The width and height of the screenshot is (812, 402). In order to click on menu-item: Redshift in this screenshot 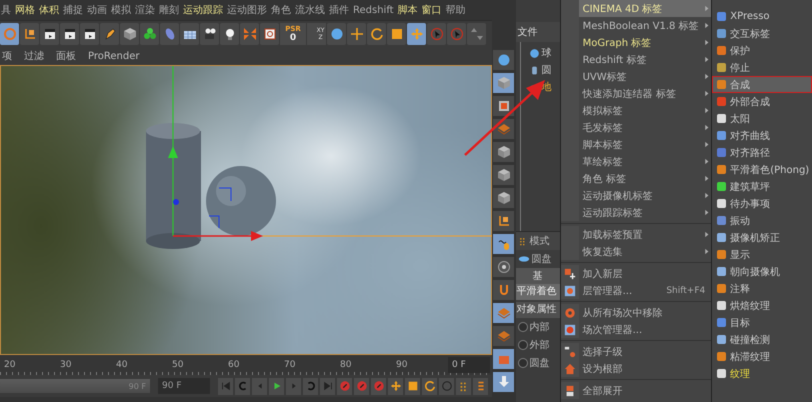, I will do `click(373, 10)`.